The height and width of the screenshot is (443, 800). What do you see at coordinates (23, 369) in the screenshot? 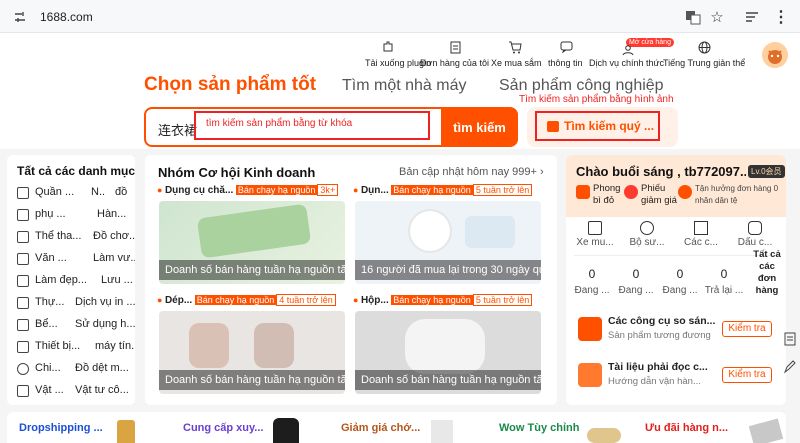
I see `location-icon` at bounding box center [23, 369].